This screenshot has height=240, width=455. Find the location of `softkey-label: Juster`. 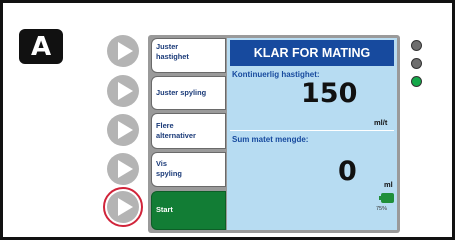

softkey-label: Juster is located at coordinates (167, 46).